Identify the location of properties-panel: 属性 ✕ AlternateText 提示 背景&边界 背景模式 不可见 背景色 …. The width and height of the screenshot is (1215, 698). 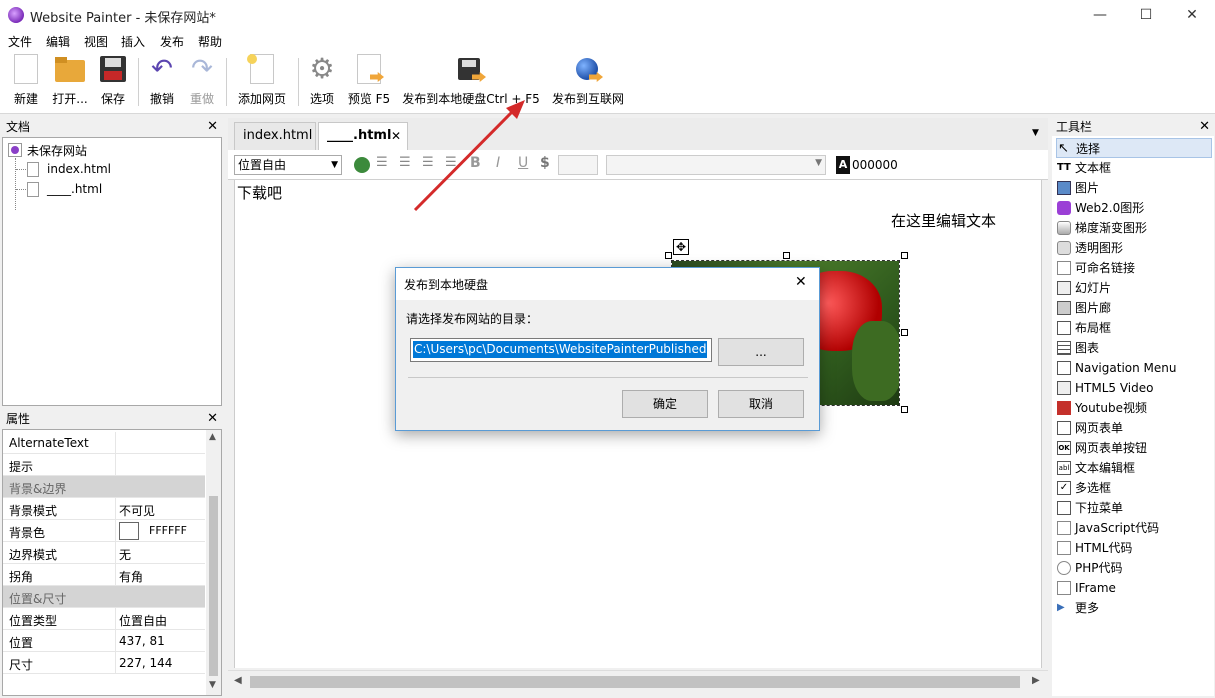
(112, 553).